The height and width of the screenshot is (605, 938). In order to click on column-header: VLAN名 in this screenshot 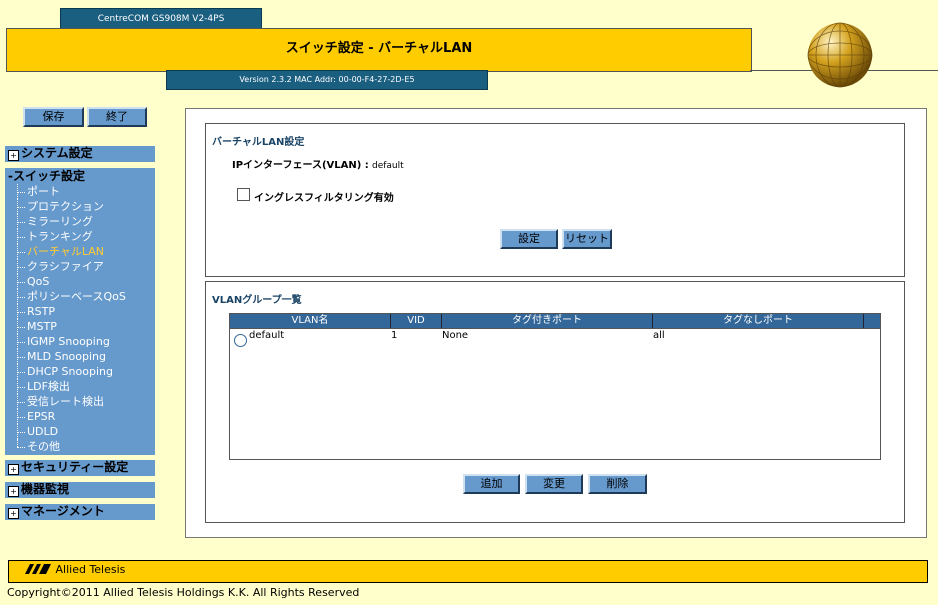, I will do `click(310, 321)`.